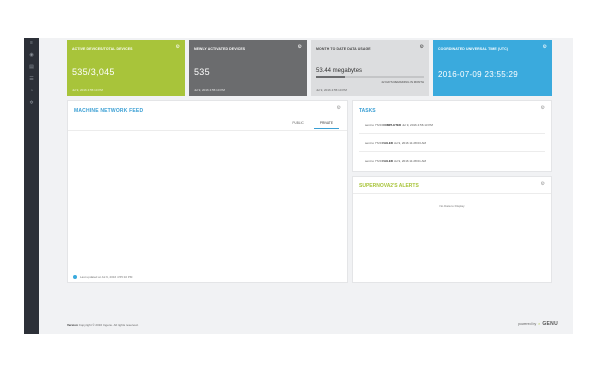 The width and height of the screenshot is (600, 381). I want to click on days-remaining: 22 DAYS REMAINING IN MONTH, so click(402, 82).